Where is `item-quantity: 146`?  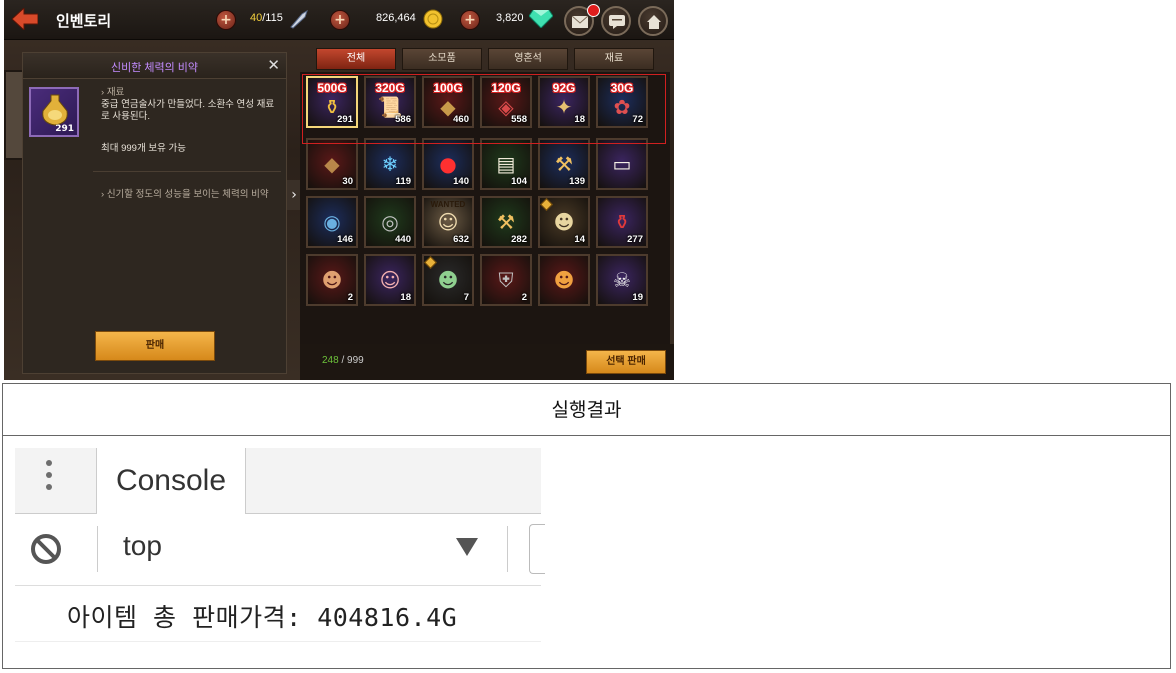 item-quantity: 146 is located at coordinates (345, 239).